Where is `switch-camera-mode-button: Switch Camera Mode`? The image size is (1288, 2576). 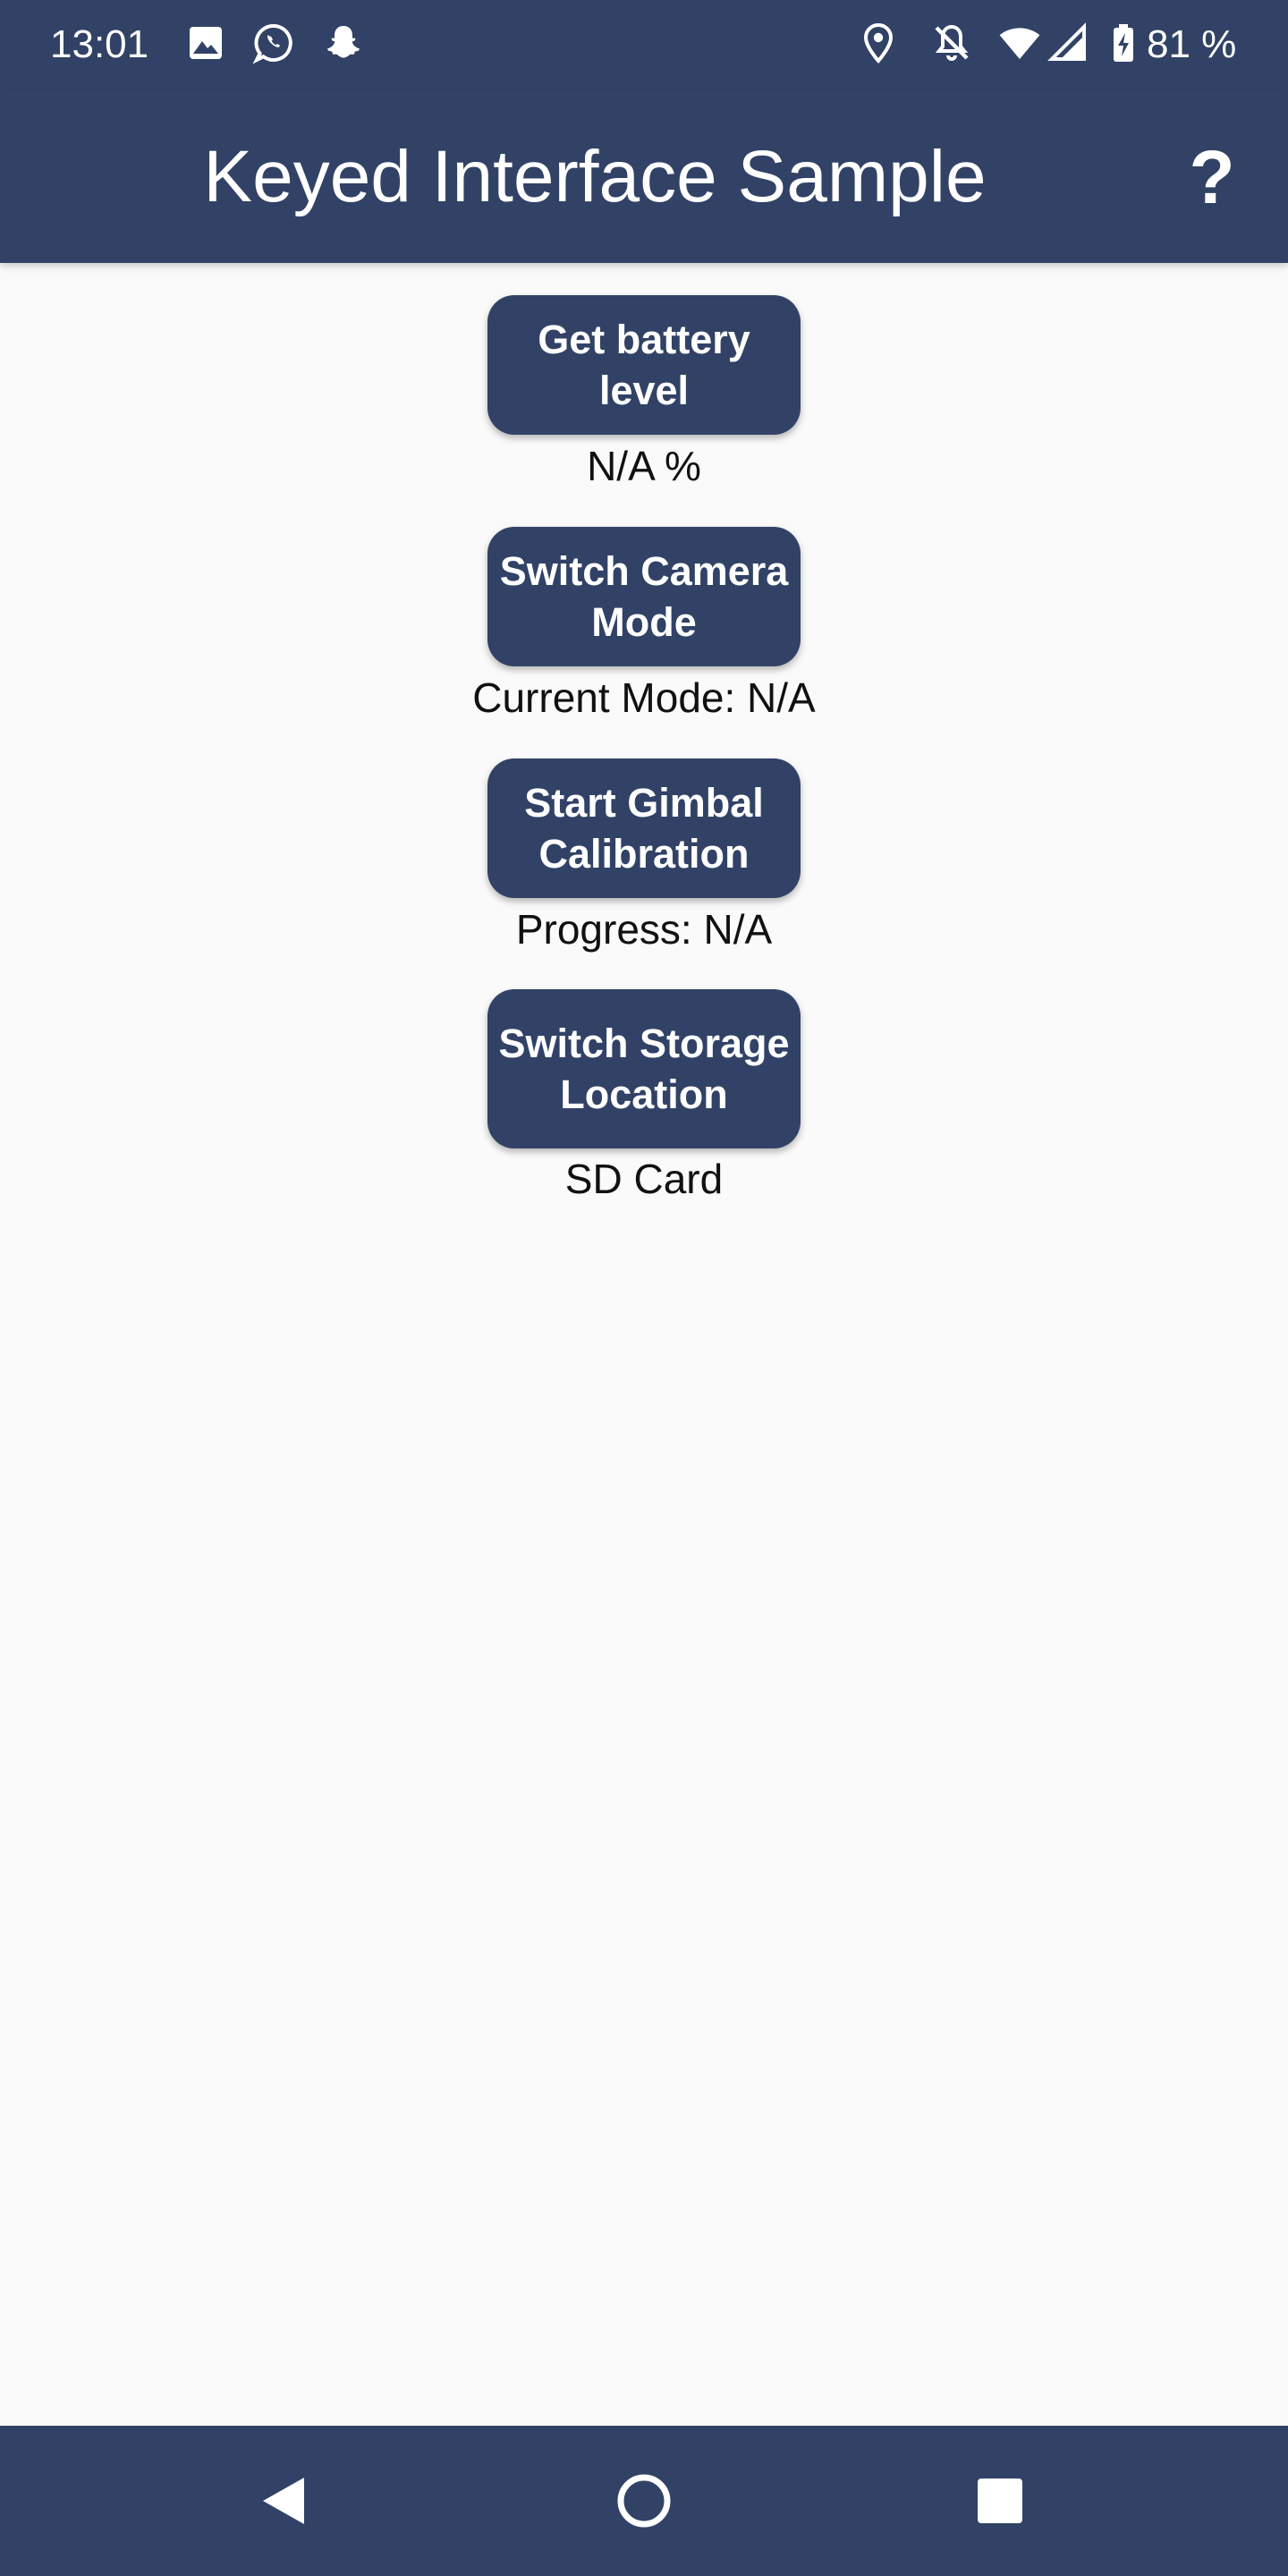
switch-camera-mode-button: Switch Camera Mode is located at coordinates (644, 596).